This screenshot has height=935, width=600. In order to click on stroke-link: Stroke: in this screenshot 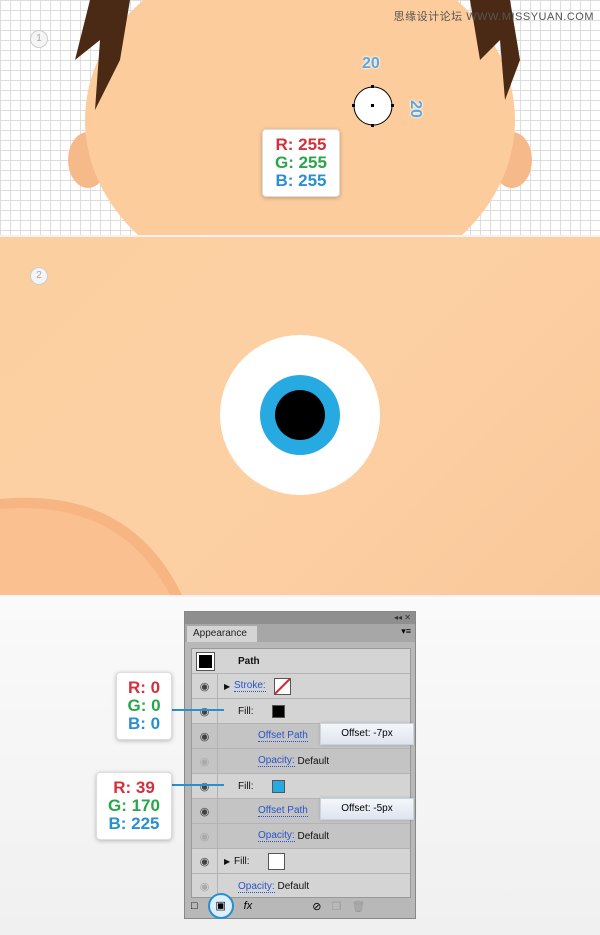, I will do `click(250, 686)`.